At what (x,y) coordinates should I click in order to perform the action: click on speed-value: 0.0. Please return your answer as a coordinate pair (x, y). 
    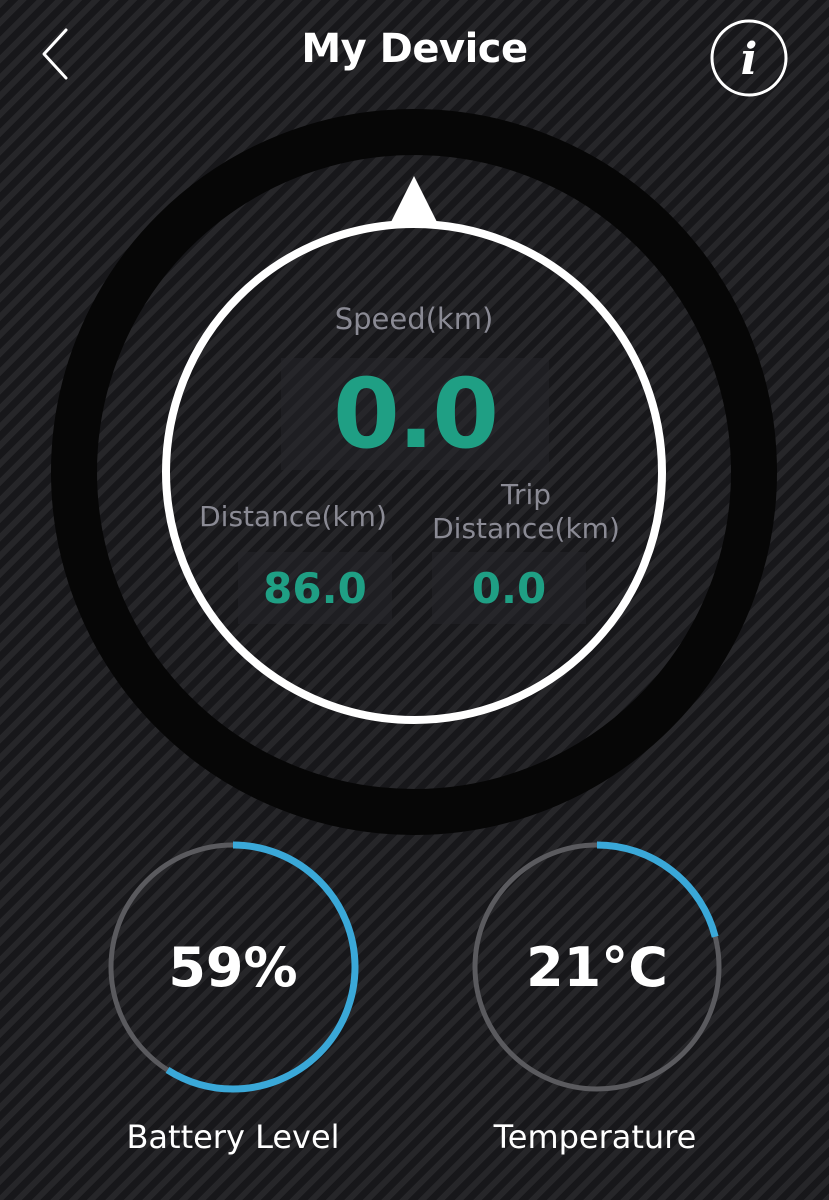
    Looking at the image, I should click on (415, 414).